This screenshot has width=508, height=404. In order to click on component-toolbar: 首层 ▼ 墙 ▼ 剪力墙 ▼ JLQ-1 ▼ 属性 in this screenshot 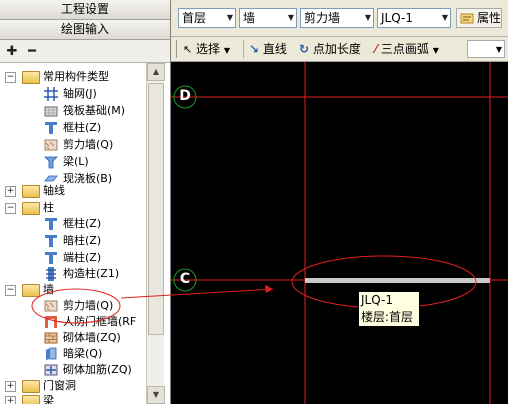, I will do `click(339, 18)`.